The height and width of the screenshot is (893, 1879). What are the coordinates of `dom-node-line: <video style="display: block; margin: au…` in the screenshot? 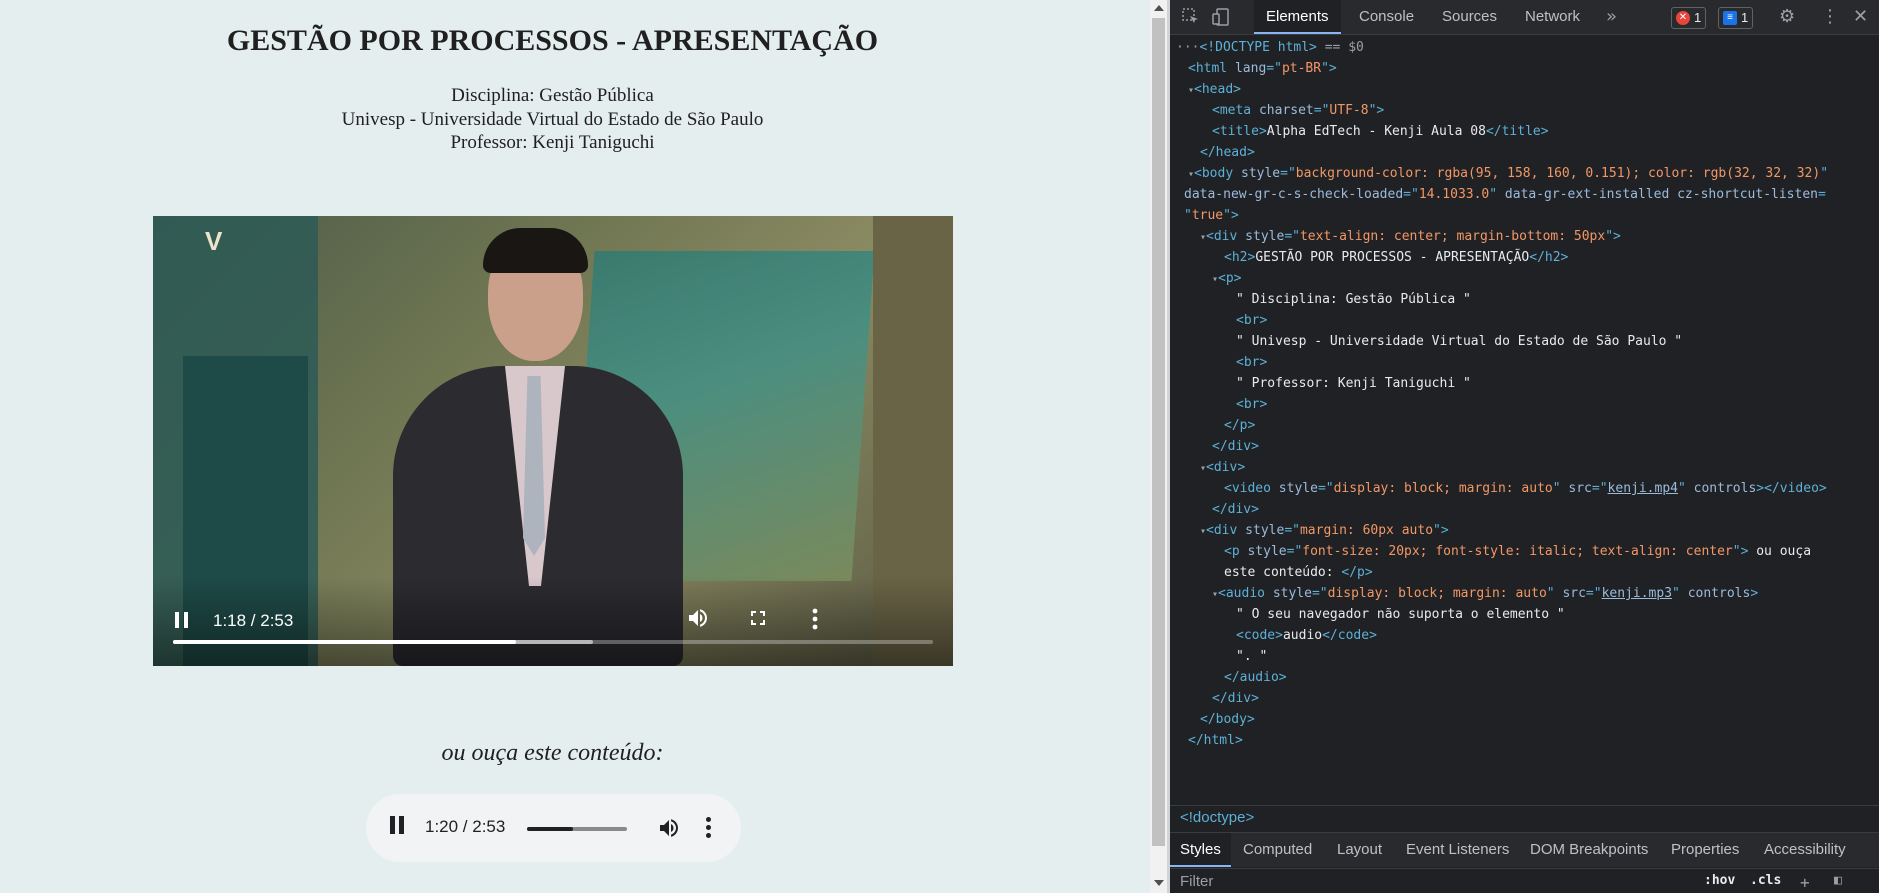 It's located at (1524, 488).